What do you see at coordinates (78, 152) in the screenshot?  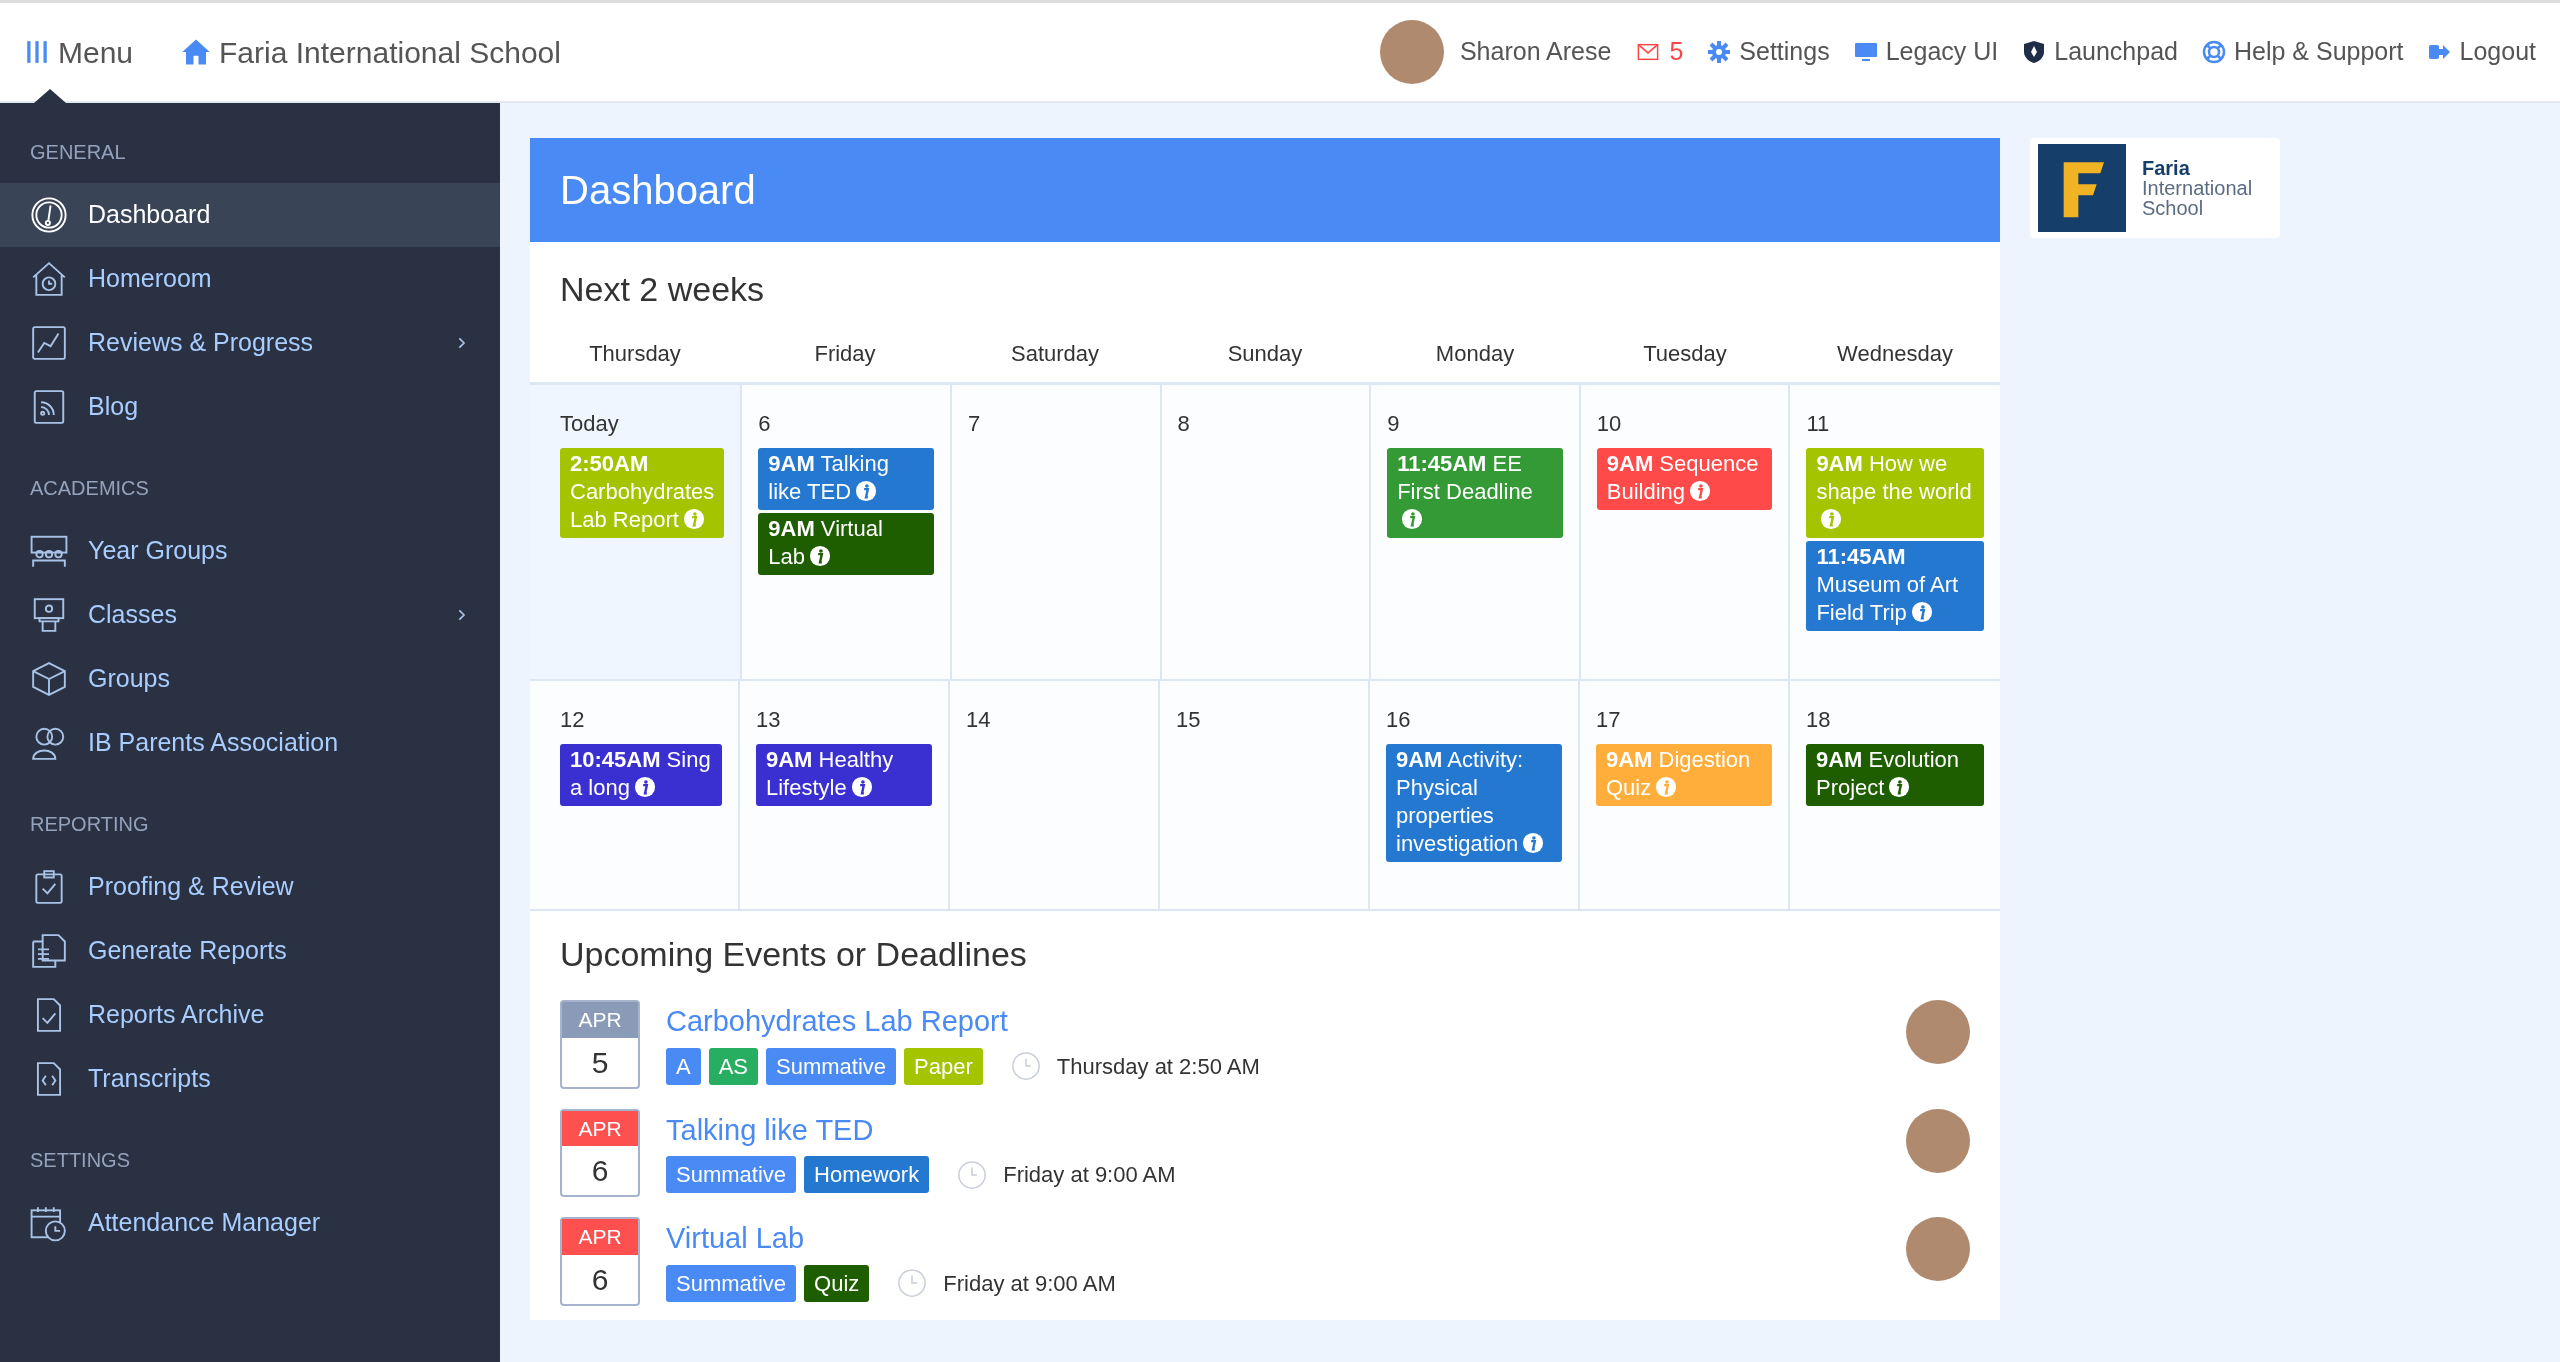 I see `section-heading: GENERAL` at bounding box center [78, 152].